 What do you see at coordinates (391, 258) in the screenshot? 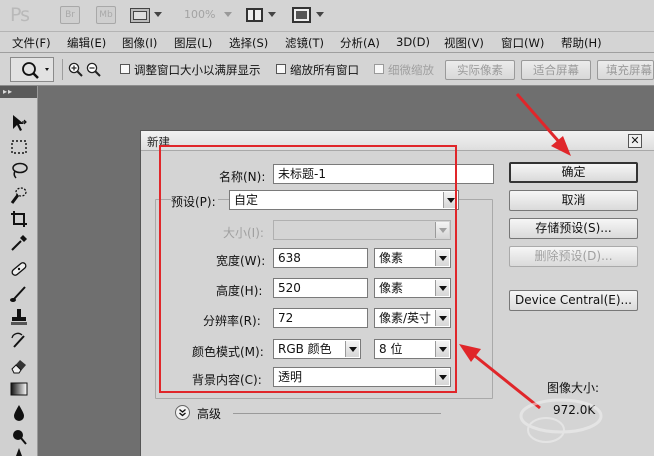
I see `width-unit-value: 像素` at bounding box center [391, 258].